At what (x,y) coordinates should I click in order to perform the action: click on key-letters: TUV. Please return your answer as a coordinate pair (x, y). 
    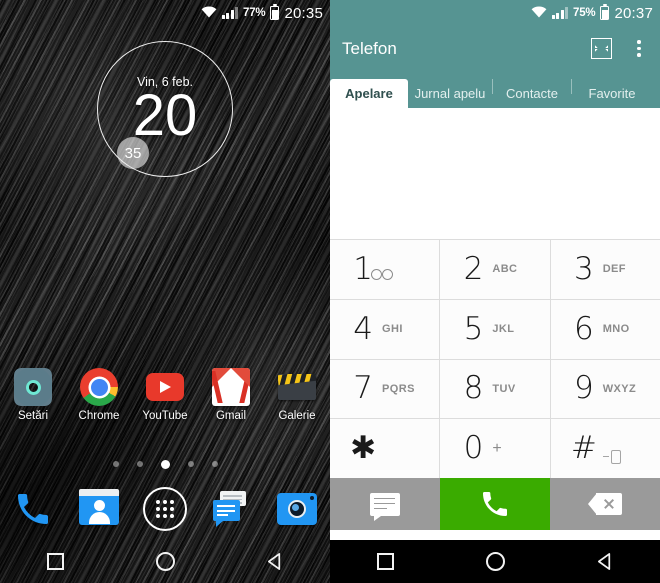
    Looking at the image, I should click on (504, 388).